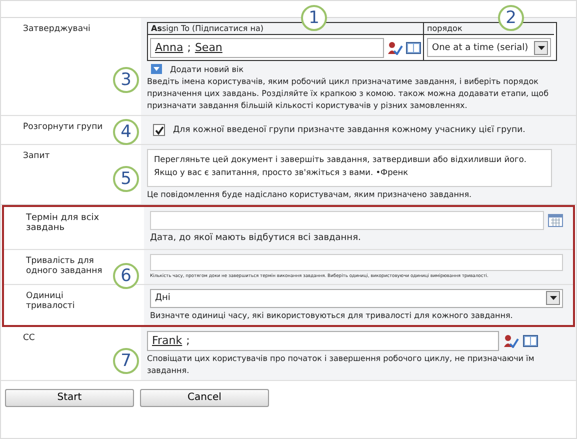  I want to click on help-text: Визначте одиниці часу, які використовуються для тривалості для кожного завдання., so click(332, 316).